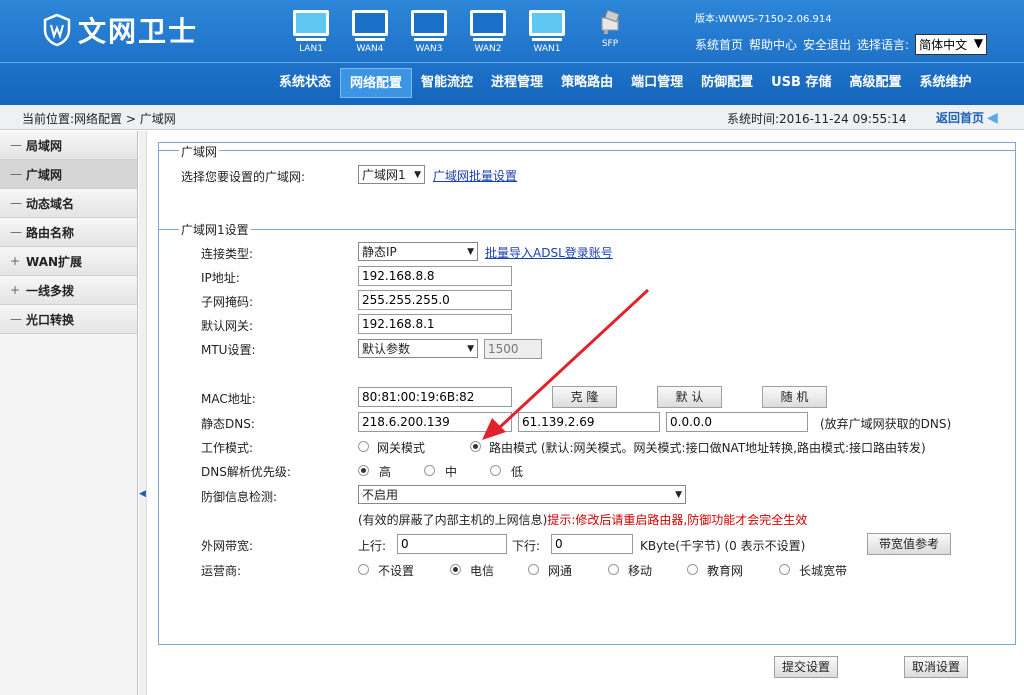 The image size is (1024, 695). I want to click on dns1-input, so click(435, 422).